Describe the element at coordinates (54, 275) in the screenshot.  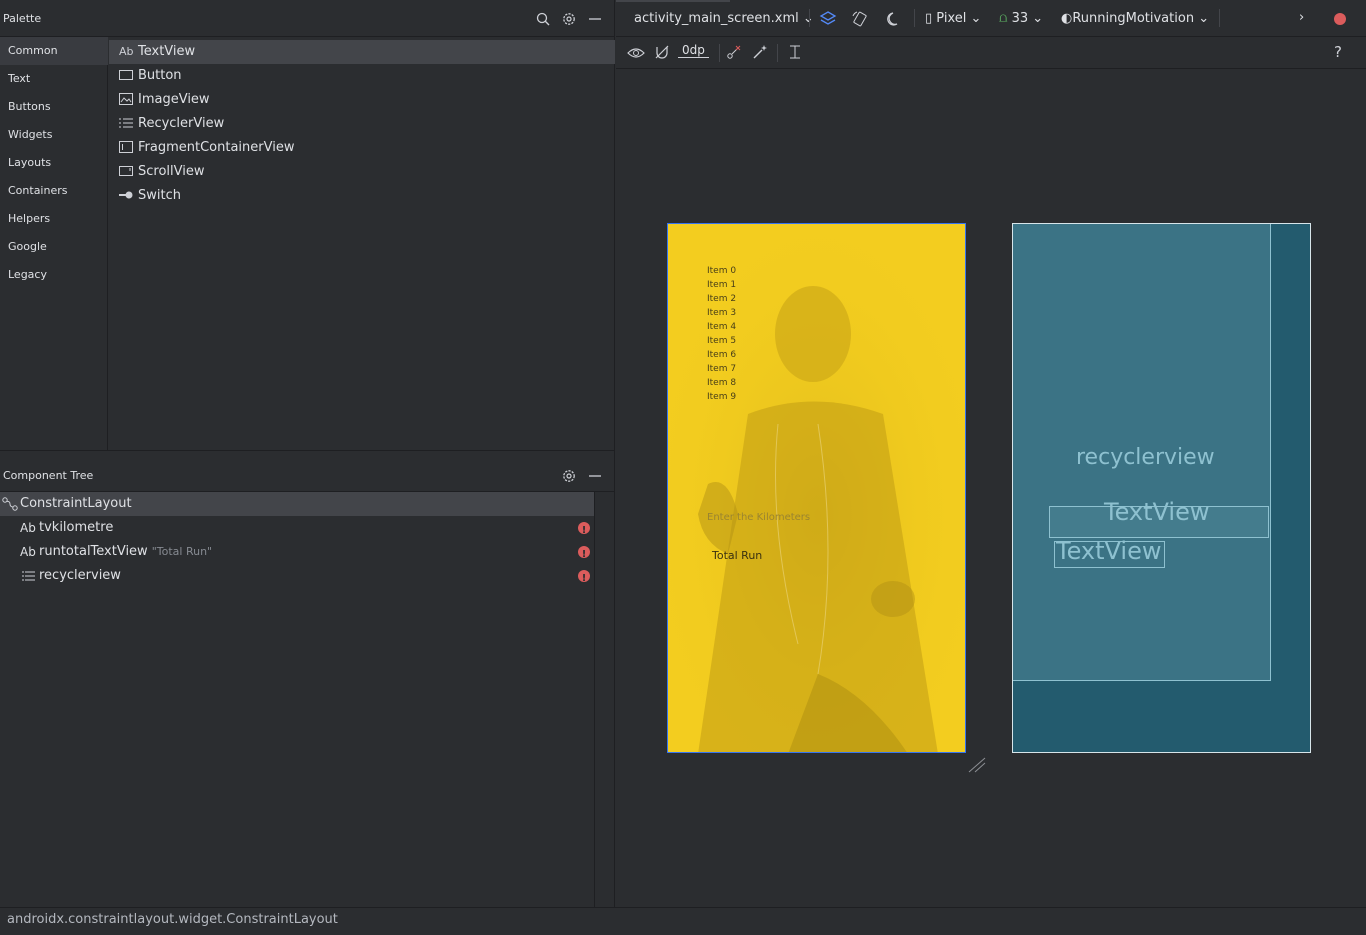
I see `palette-category-legacy: Legacy` at that location.